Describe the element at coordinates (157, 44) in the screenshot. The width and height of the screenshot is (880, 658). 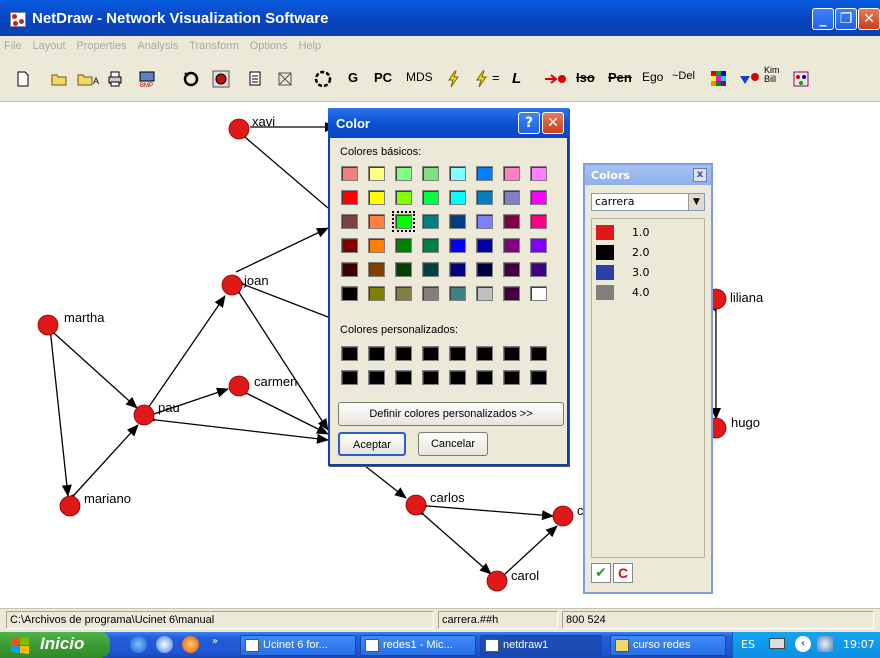
I see `menu-analysis: Analysis` at that location.